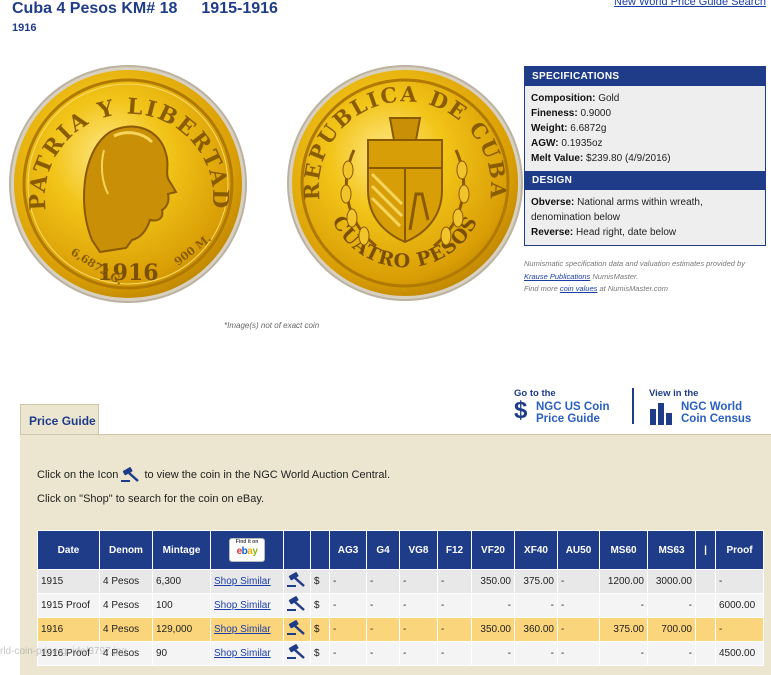  What do you see at coordinates (78, 474) in the screenshot?
I see `instruction-auction-prefix: Click on the Icon` at bounding box center [78, 474].